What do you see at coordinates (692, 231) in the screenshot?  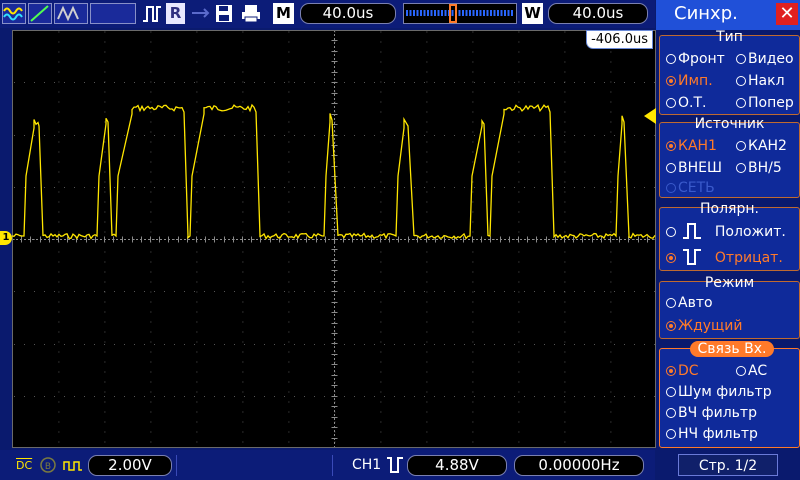 I see `positive-pulse-icon` at bounding box center [692, 231].